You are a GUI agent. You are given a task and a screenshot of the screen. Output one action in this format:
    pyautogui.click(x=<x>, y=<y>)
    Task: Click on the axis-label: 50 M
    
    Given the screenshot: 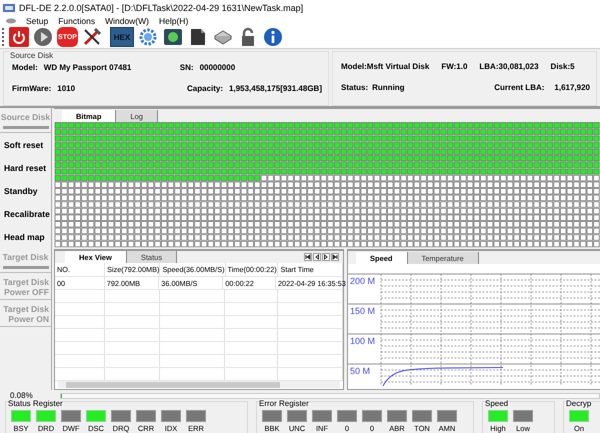 What is the action you would take?
    pyautogui.click(x=360, y=371)
    